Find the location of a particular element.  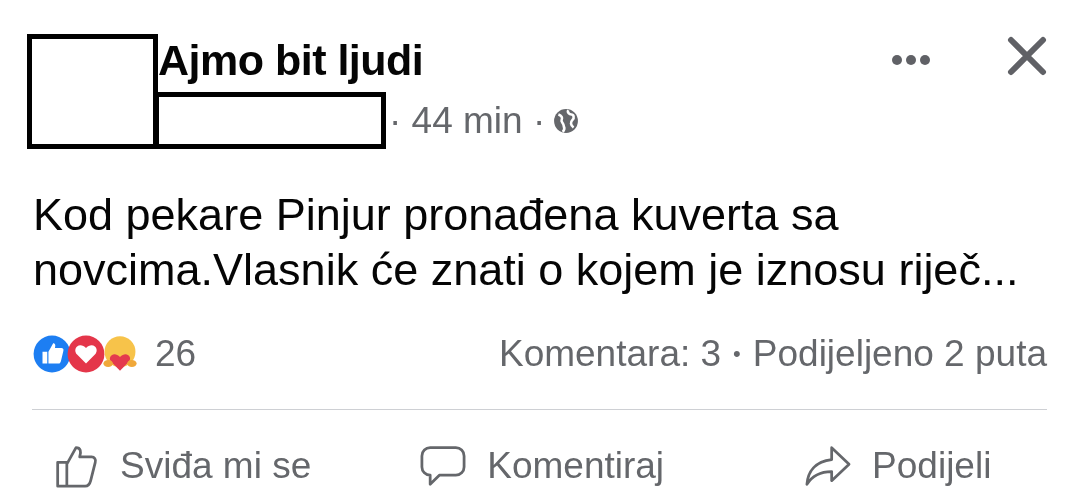

group-name: Ajmo bit ljudi is located at coordinates (367, 63).